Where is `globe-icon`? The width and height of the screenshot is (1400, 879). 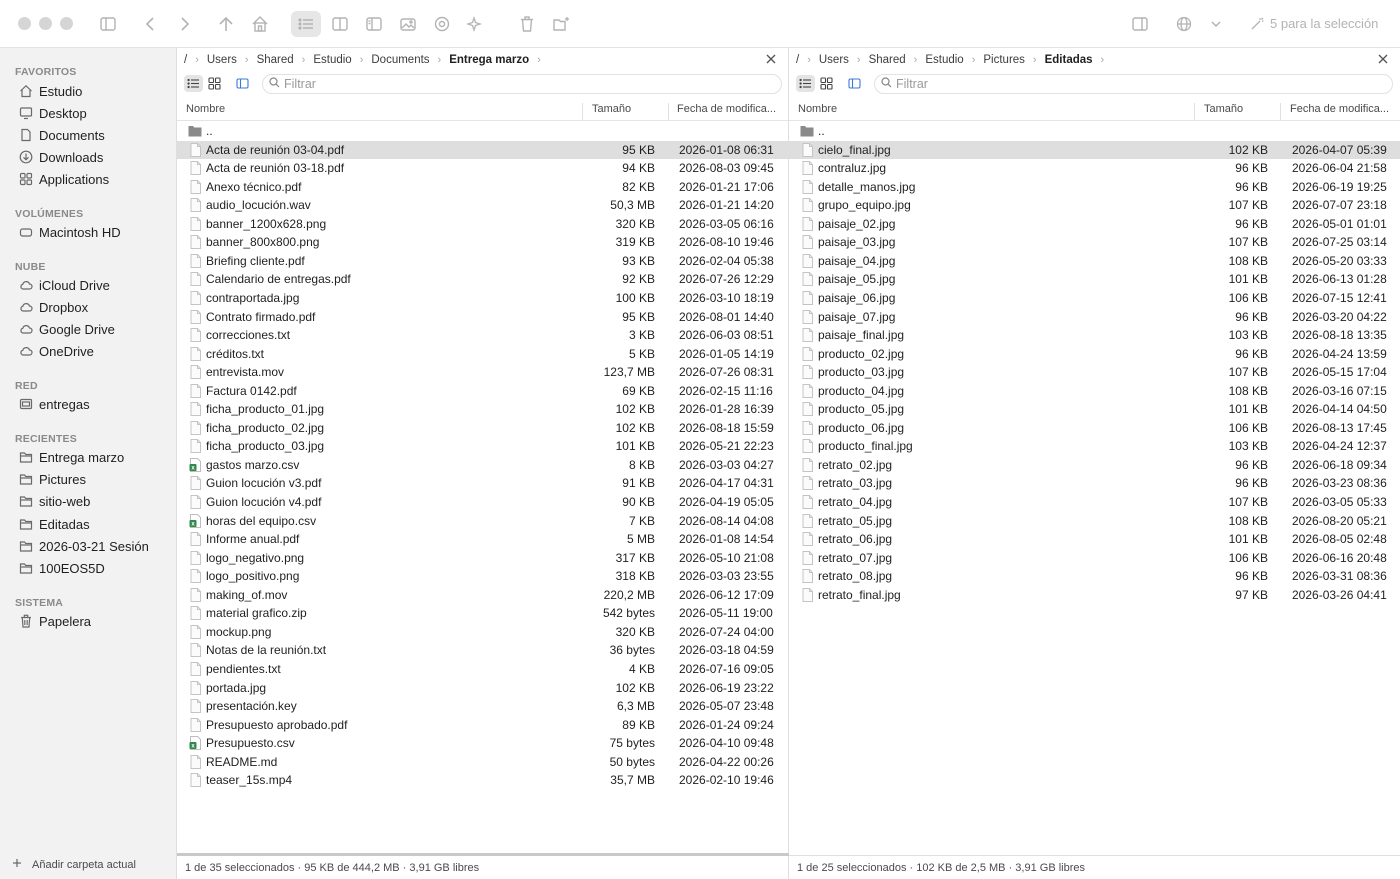
globe-icon is located at coordinates (1184, 24).